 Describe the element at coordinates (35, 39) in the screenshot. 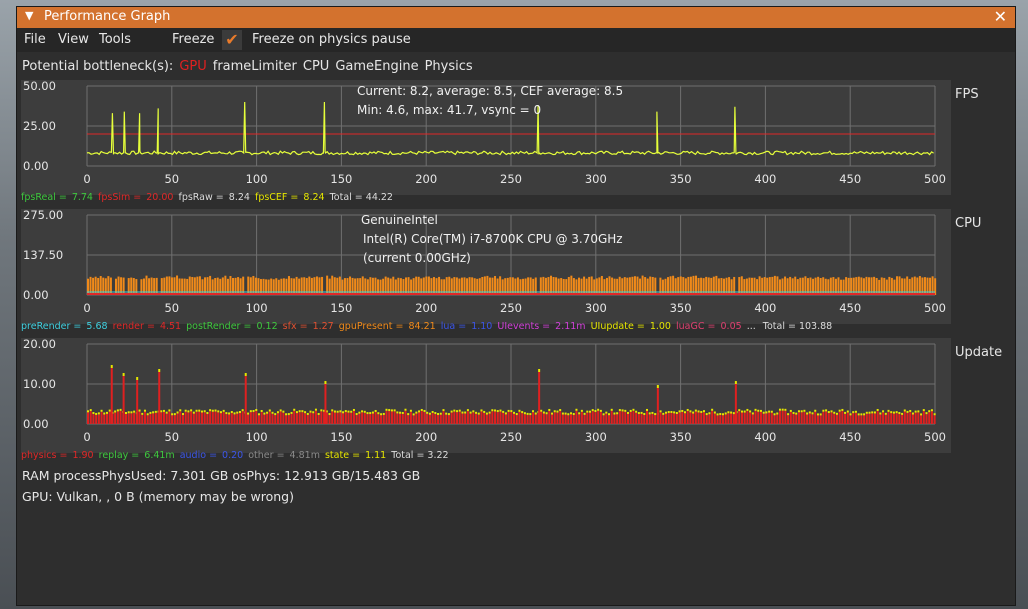

I see `menu-file: File` at that location.